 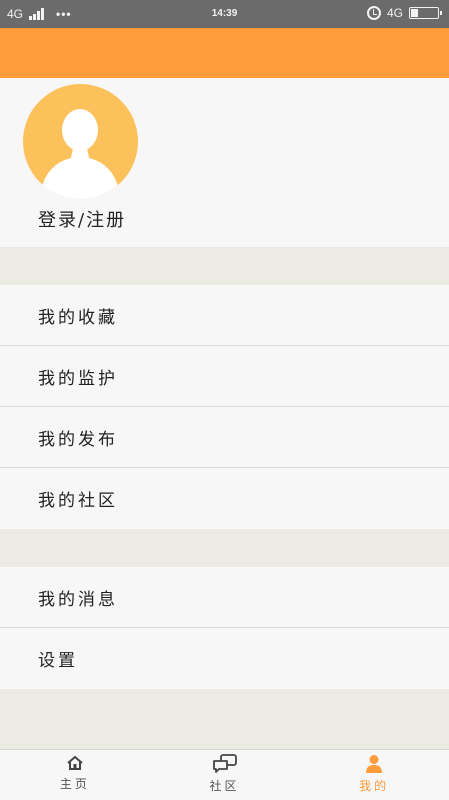 I want to click on user-avatar-icon, so click(x=80, y=141).